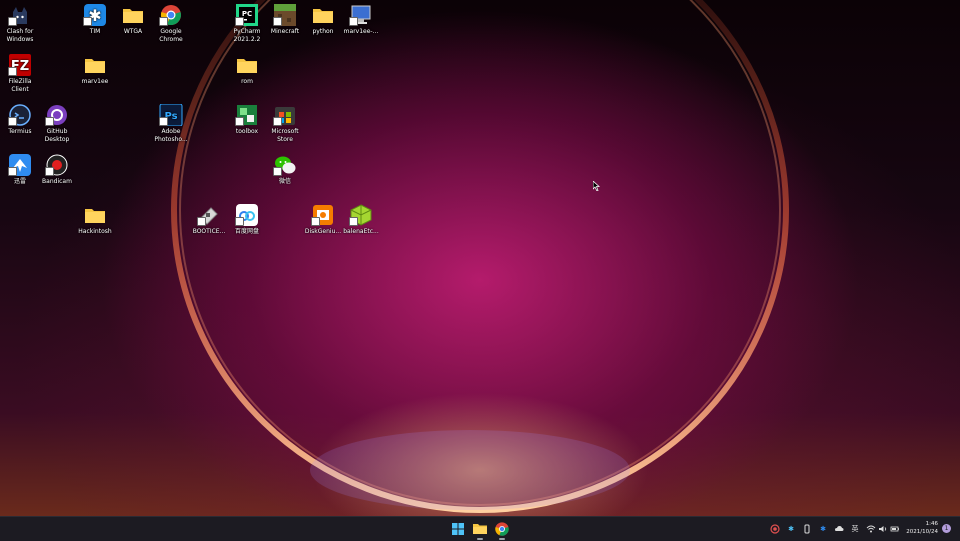 The image size is (960, 541). What do you see at coordinates (807, 529) in the screenshot?
I see `usb-tray-icon` at bounding box center [807, 529].